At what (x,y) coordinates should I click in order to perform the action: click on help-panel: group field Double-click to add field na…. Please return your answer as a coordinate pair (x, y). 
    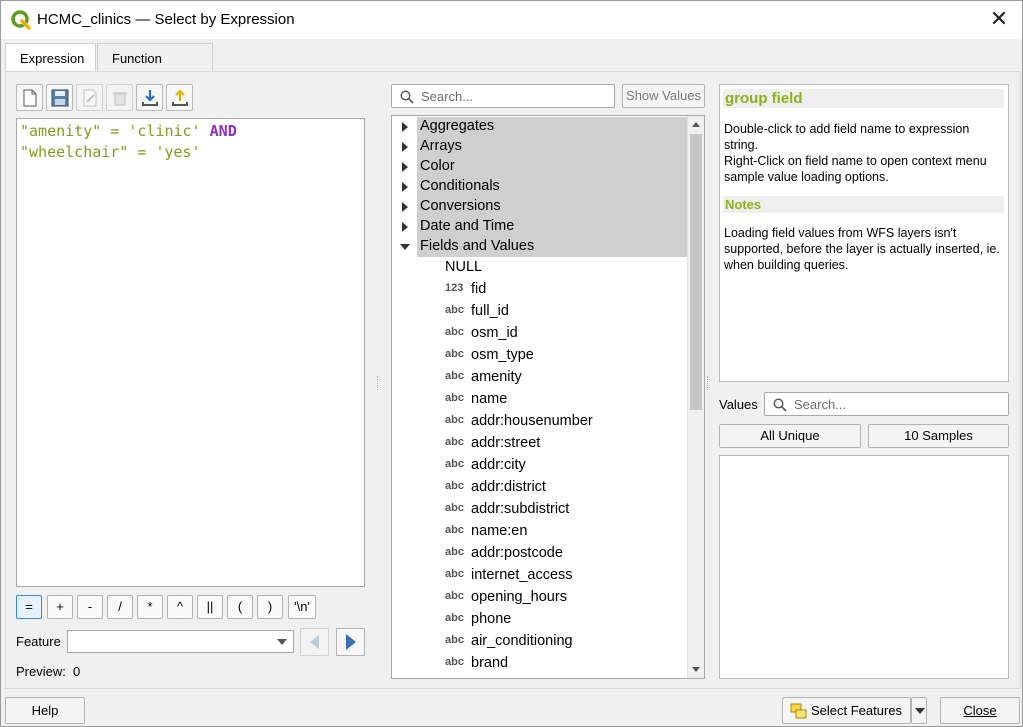
    Looking at the image, I should click on (864, 233).